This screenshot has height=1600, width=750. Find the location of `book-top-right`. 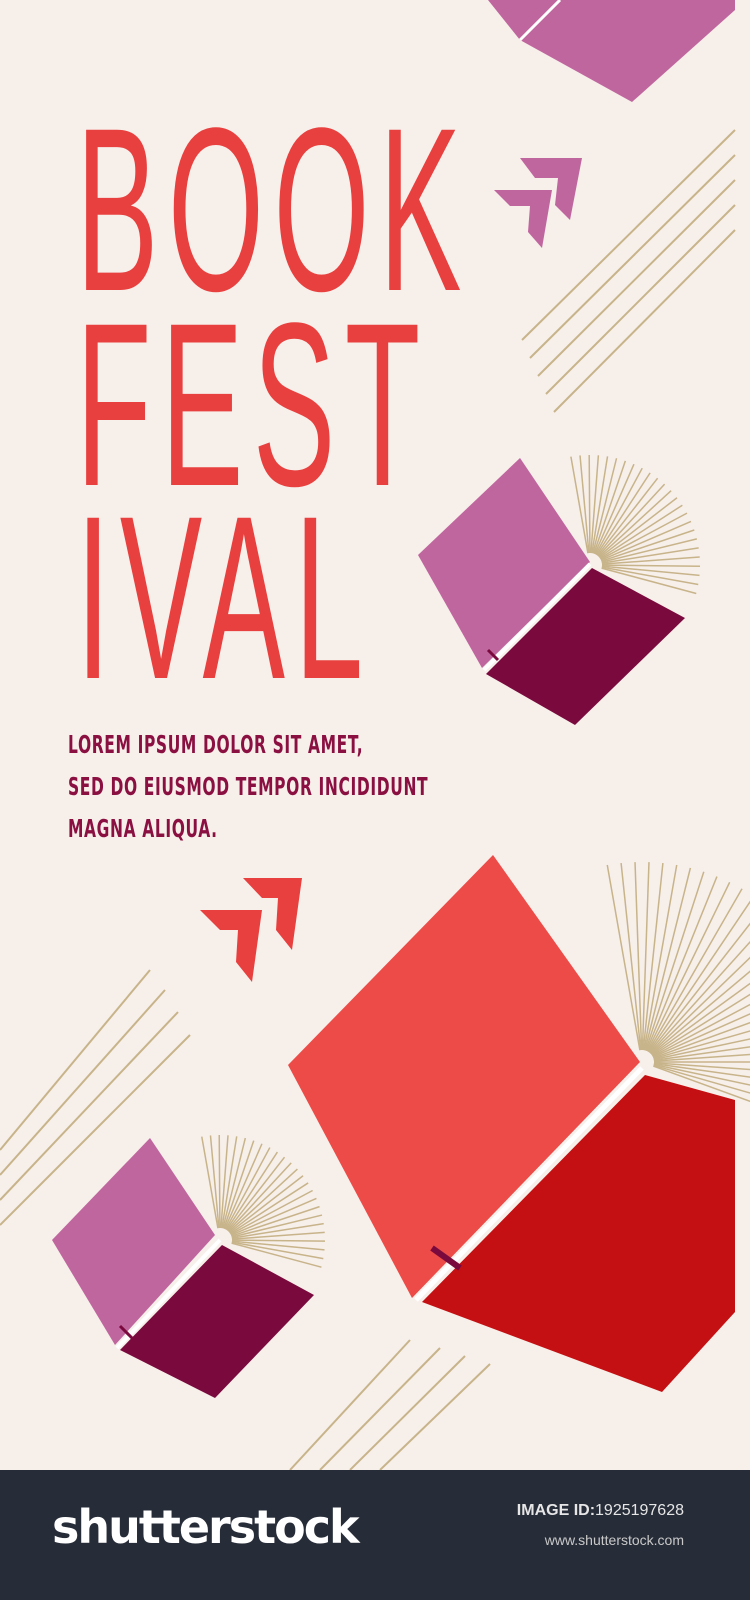

book-top-right is located at coordinates (611, 51).